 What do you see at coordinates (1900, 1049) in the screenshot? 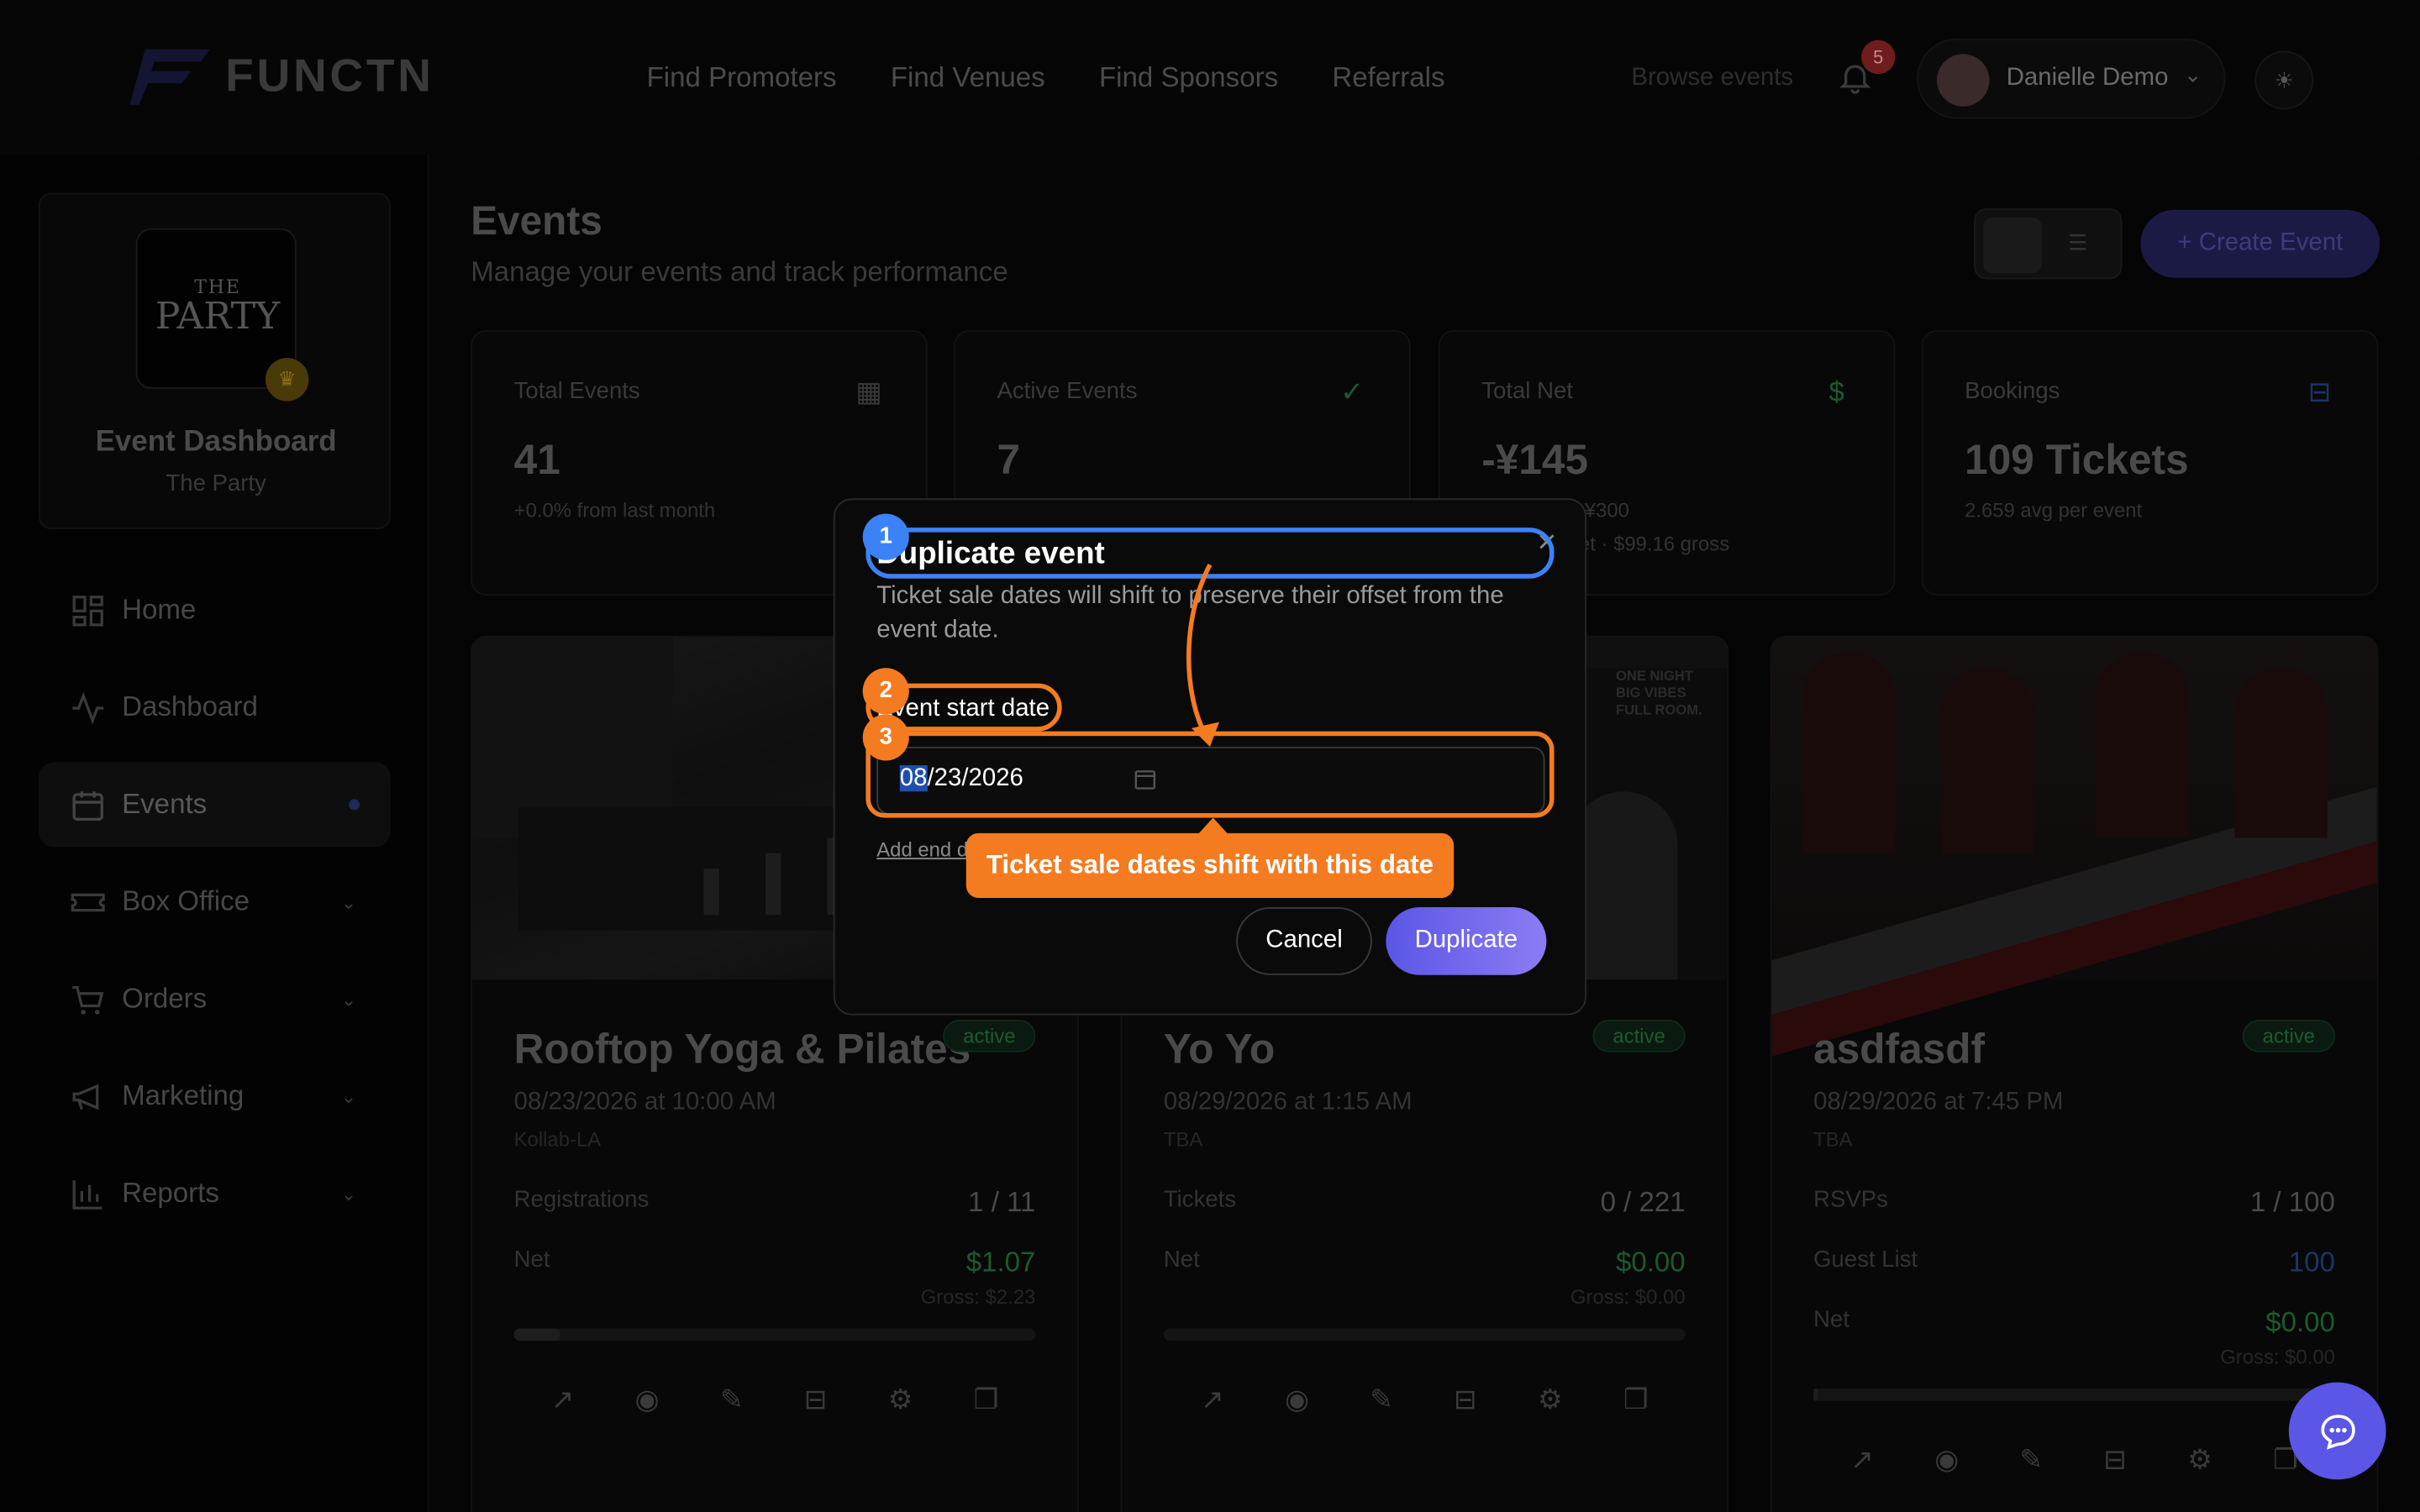
I see `event-title: asdfasdf` at bounding box center [1900, 1049].